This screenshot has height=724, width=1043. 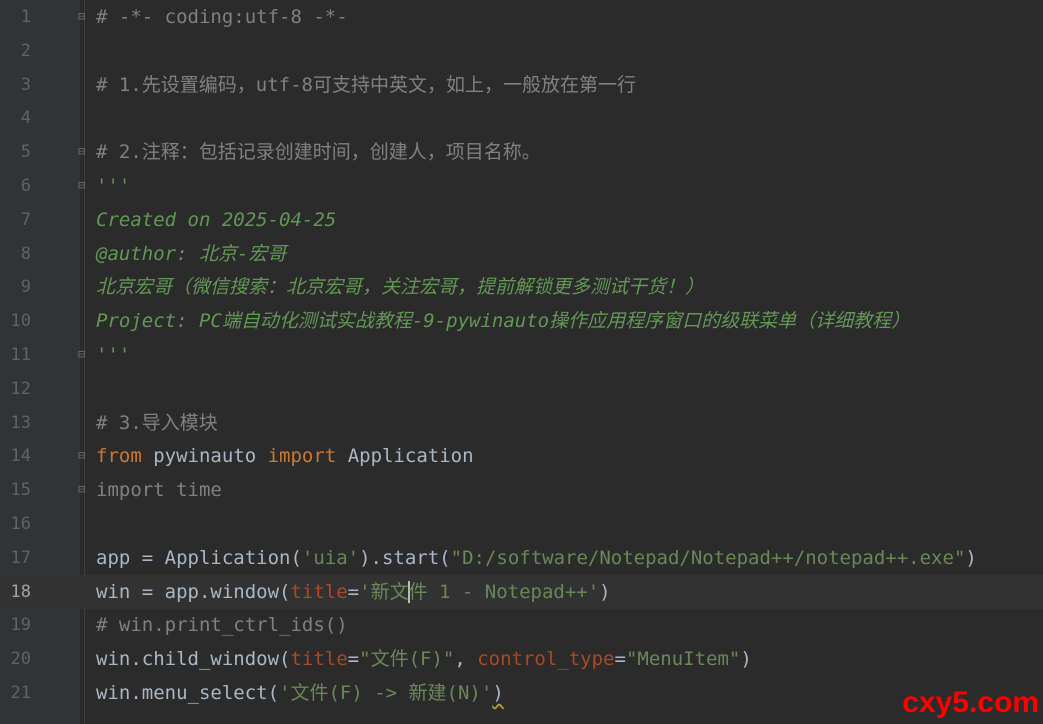 I want to click on code-text: # 2.注释：包括记录创建时间，创建人，项目名称。, so click(x=318, y=152).